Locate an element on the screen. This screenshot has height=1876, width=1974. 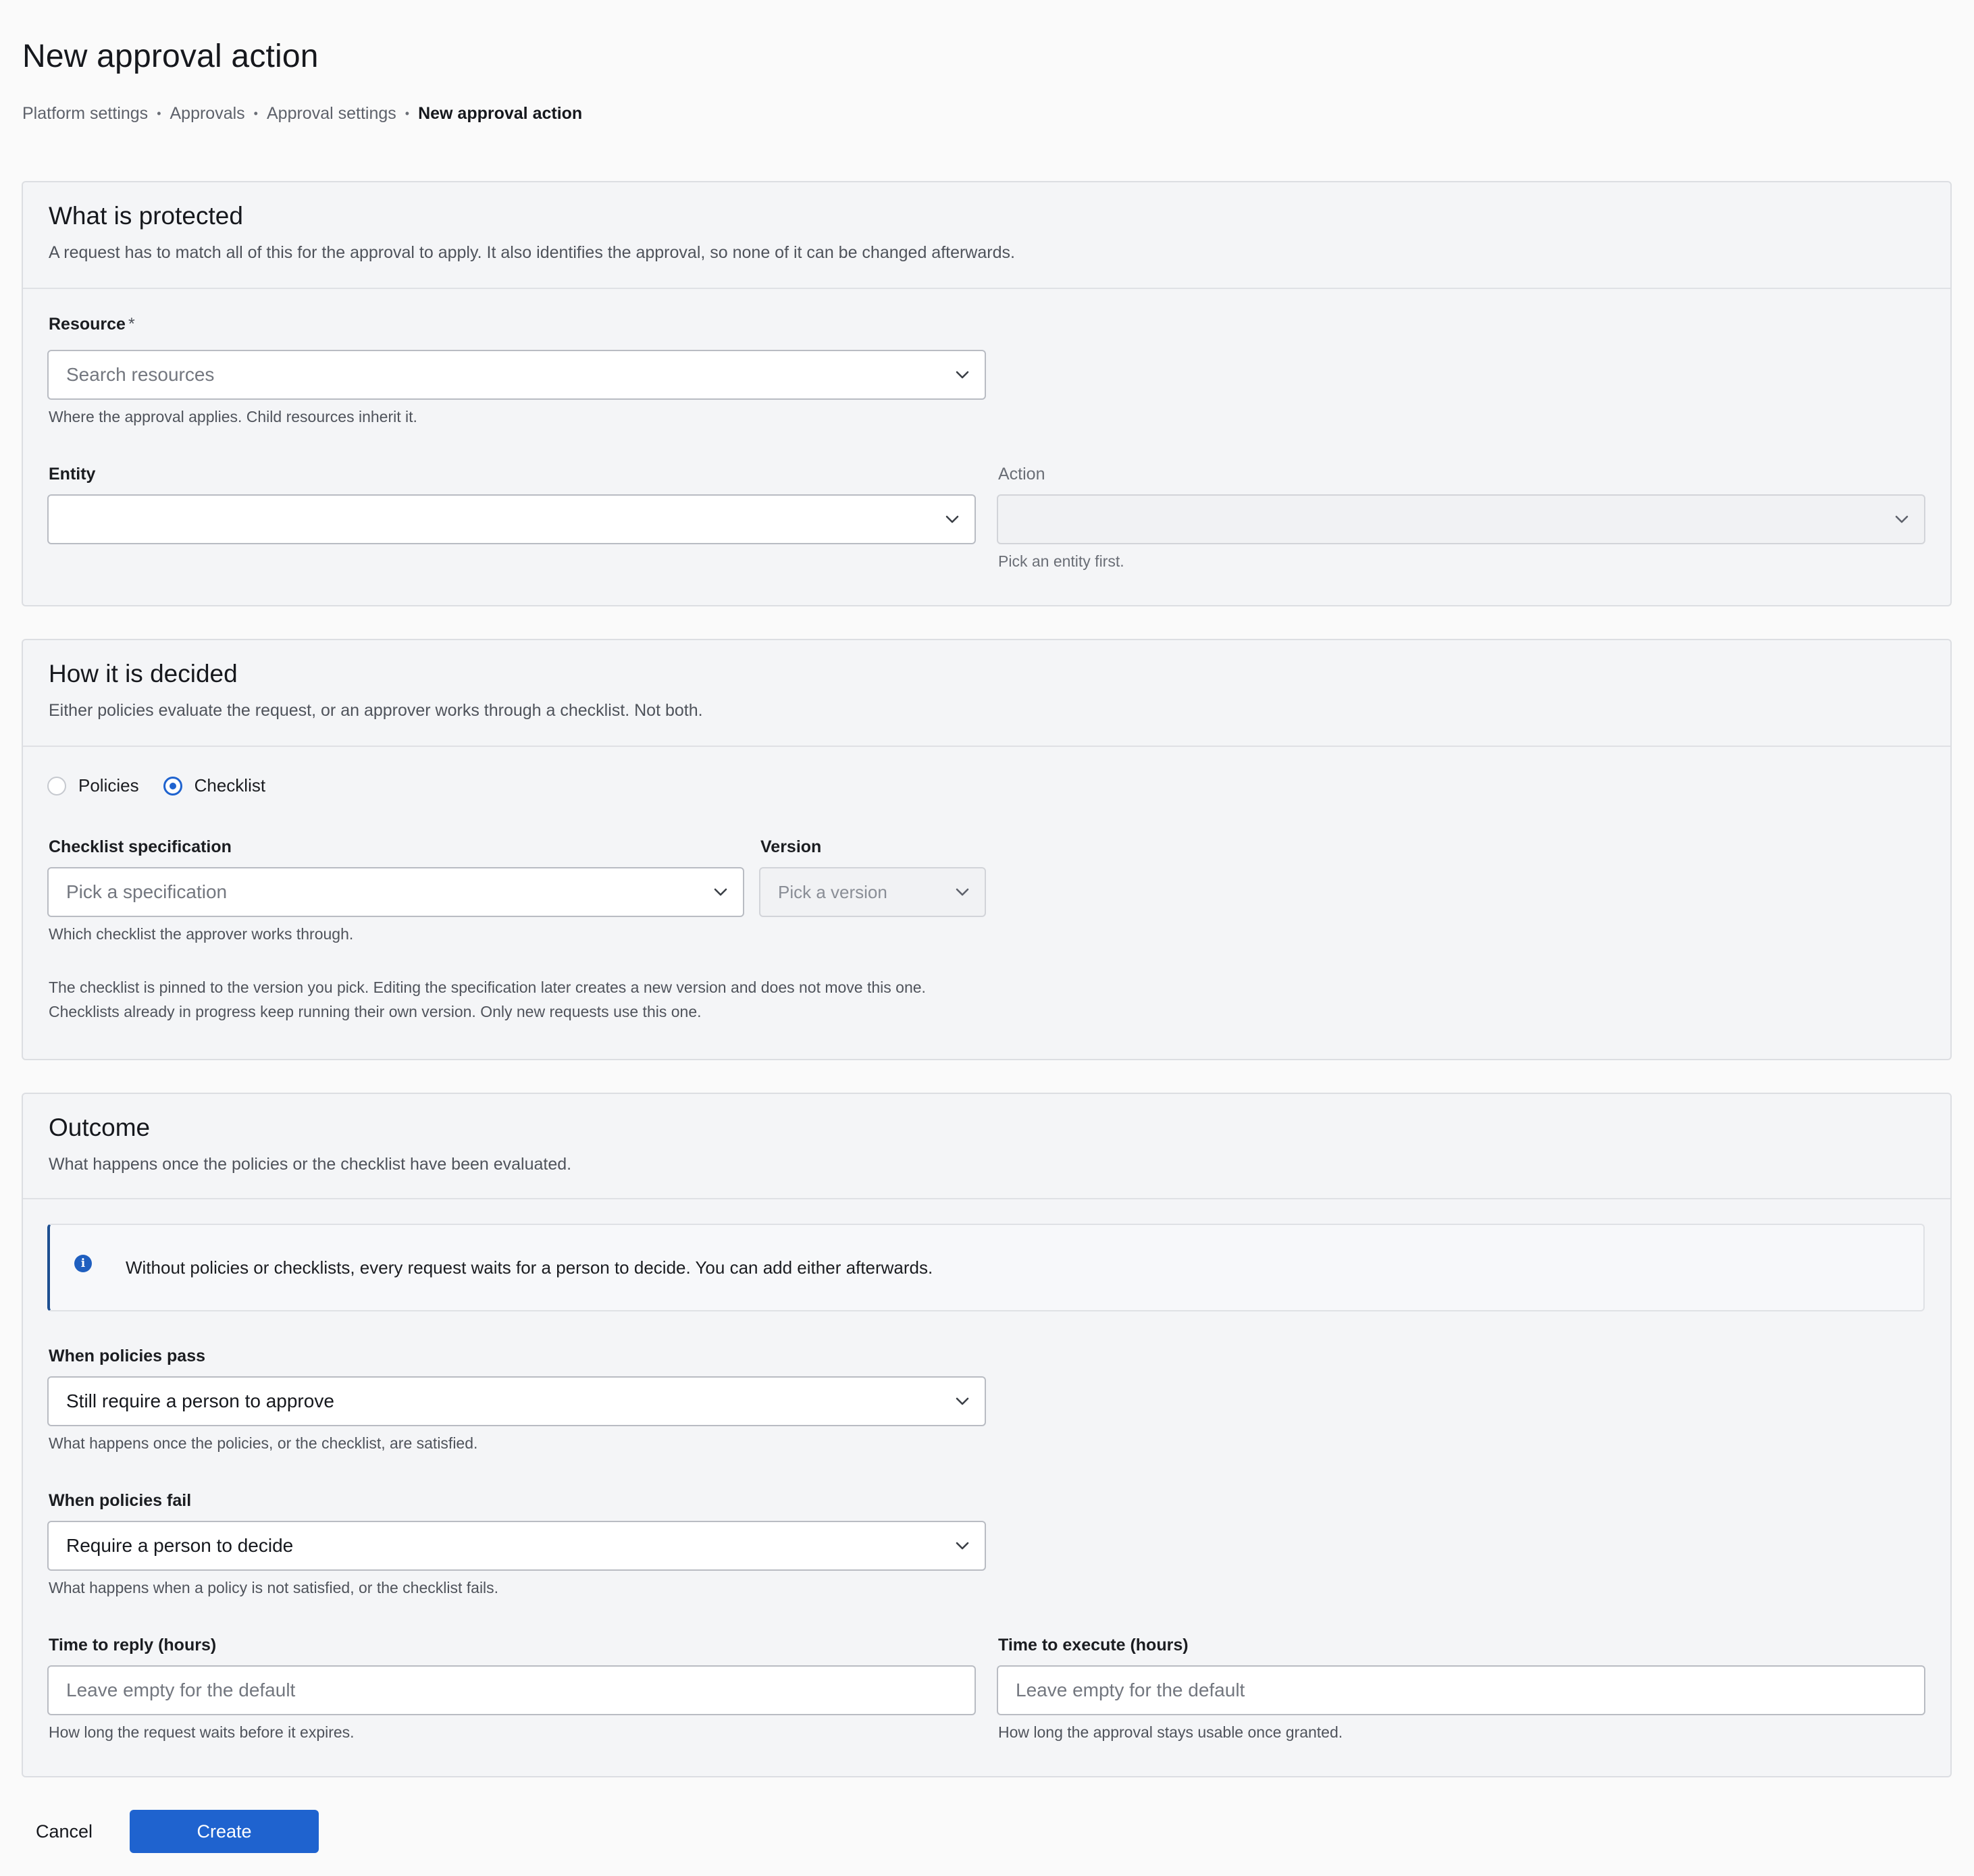
version-placeholder: Pick a version is located at coordinates (832, 892).